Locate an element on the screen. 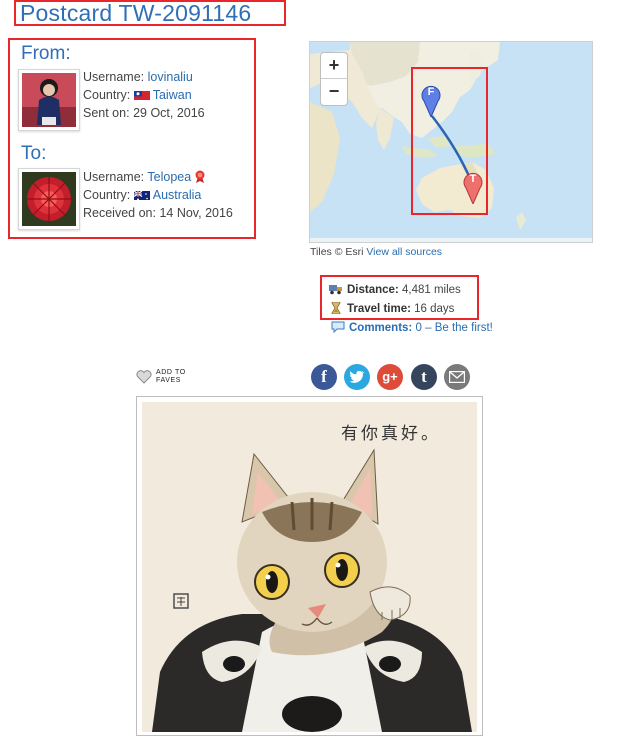 This screenshot has width=622, height=736. receiver-username-row: Username: Telopea is located at coordinates (144, 177).